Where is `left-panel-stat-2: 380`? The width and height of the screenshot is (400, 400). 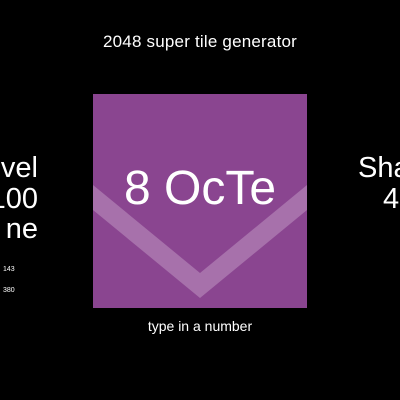
left-panel-stat-2: 380 is located at coordinates (9, 290).